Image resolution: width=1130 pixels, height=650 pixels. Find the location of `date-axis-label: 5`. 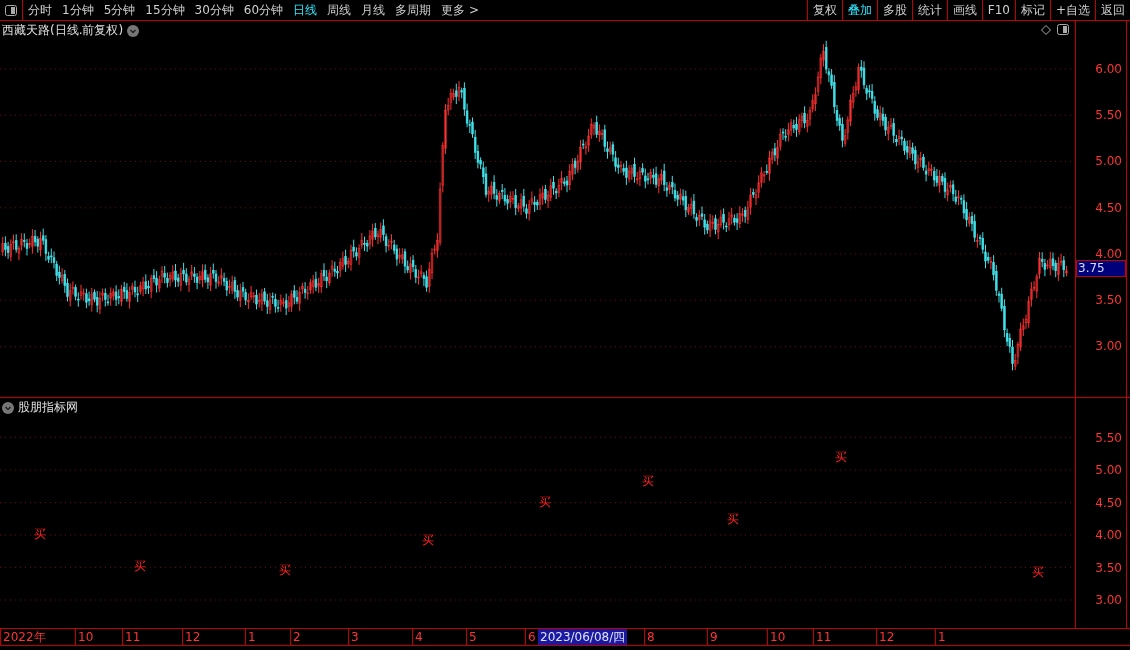

date-axis-label: 5 is located at coordinates (471, 637).